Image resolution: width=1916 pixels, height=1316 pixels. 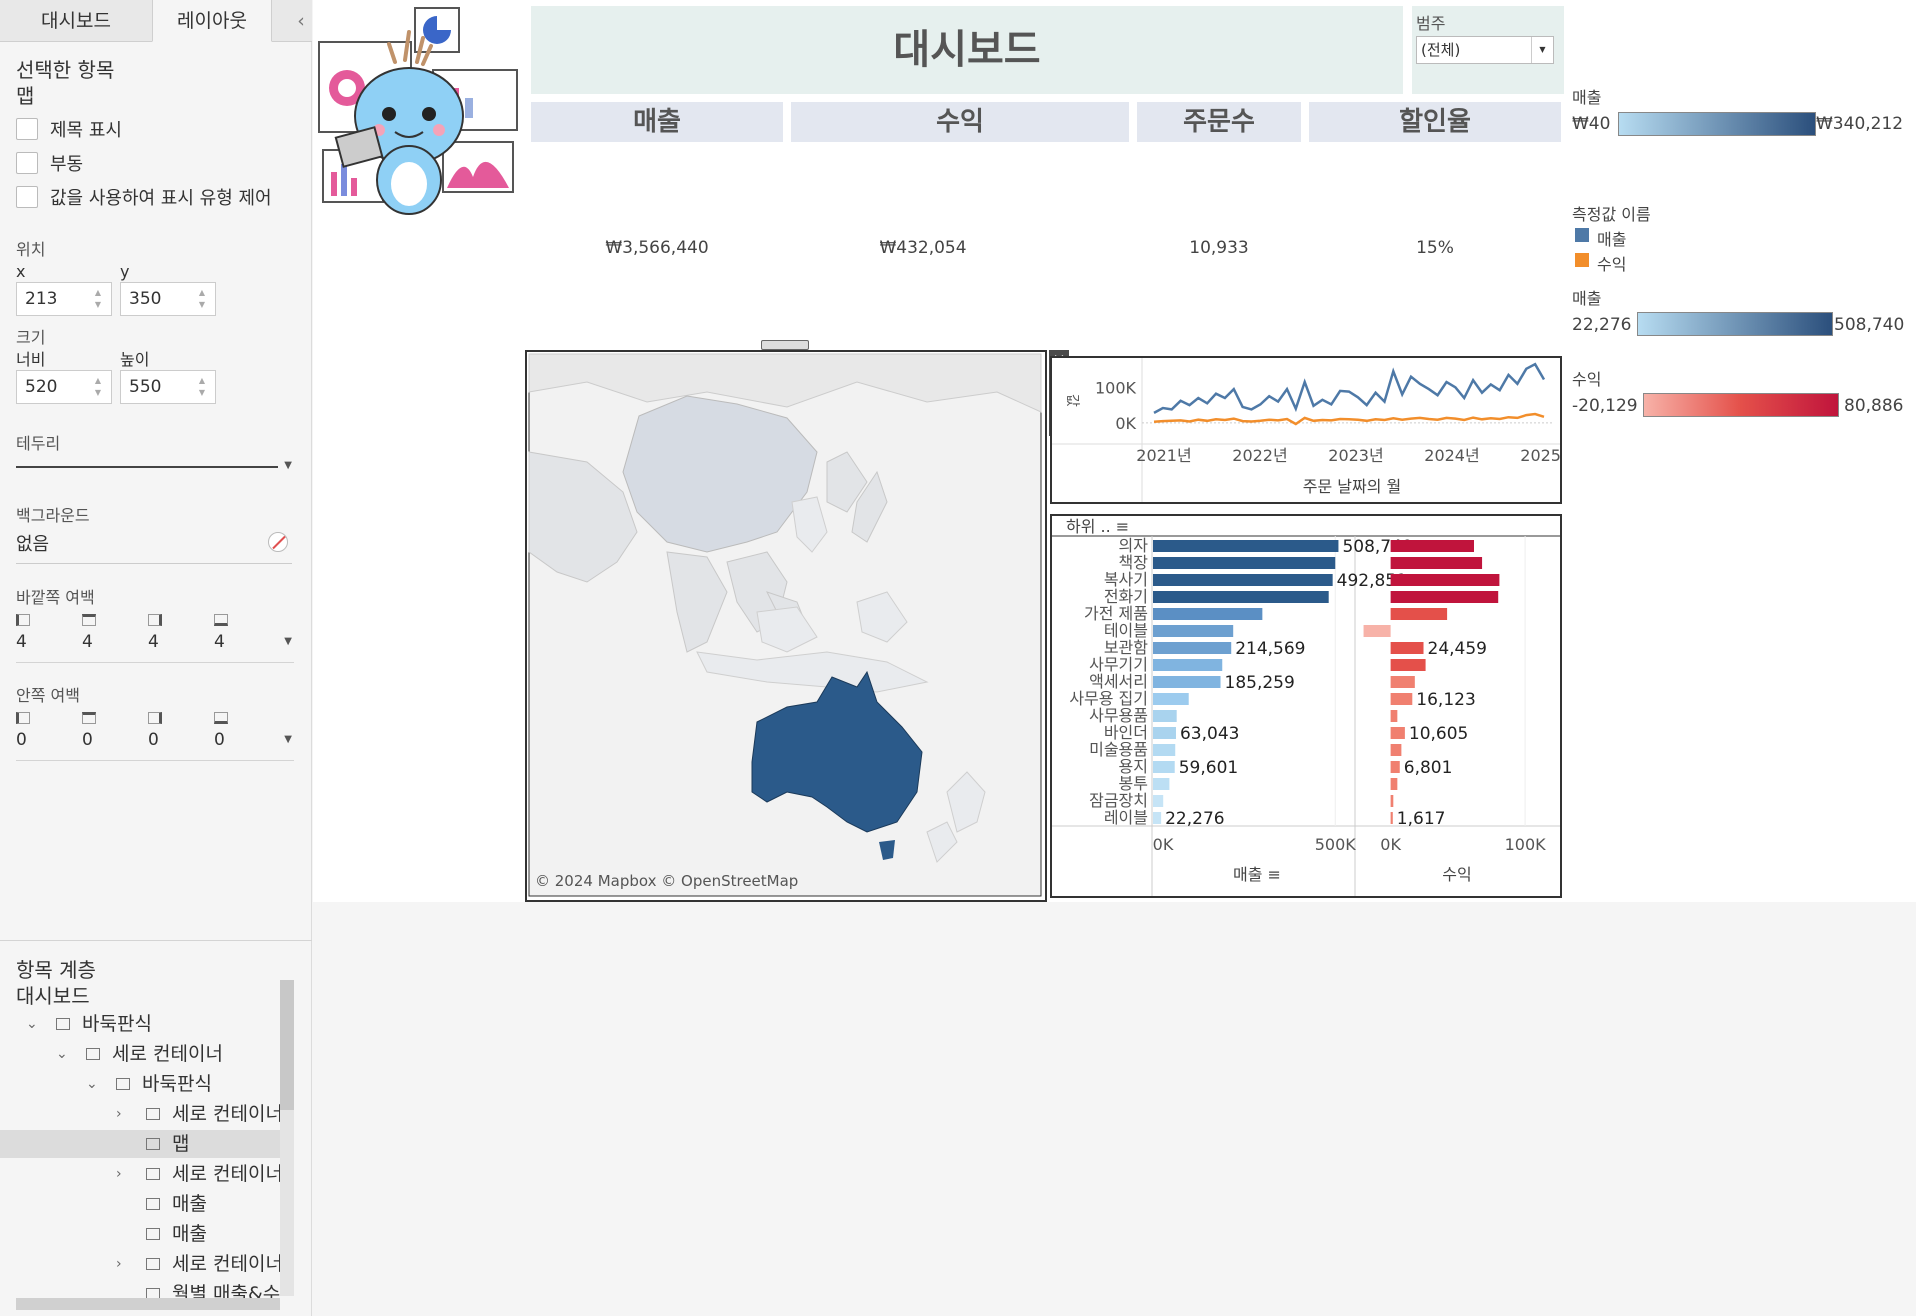 I want to click on profit-axis-title: 수익, so click(x=1456, y=874).